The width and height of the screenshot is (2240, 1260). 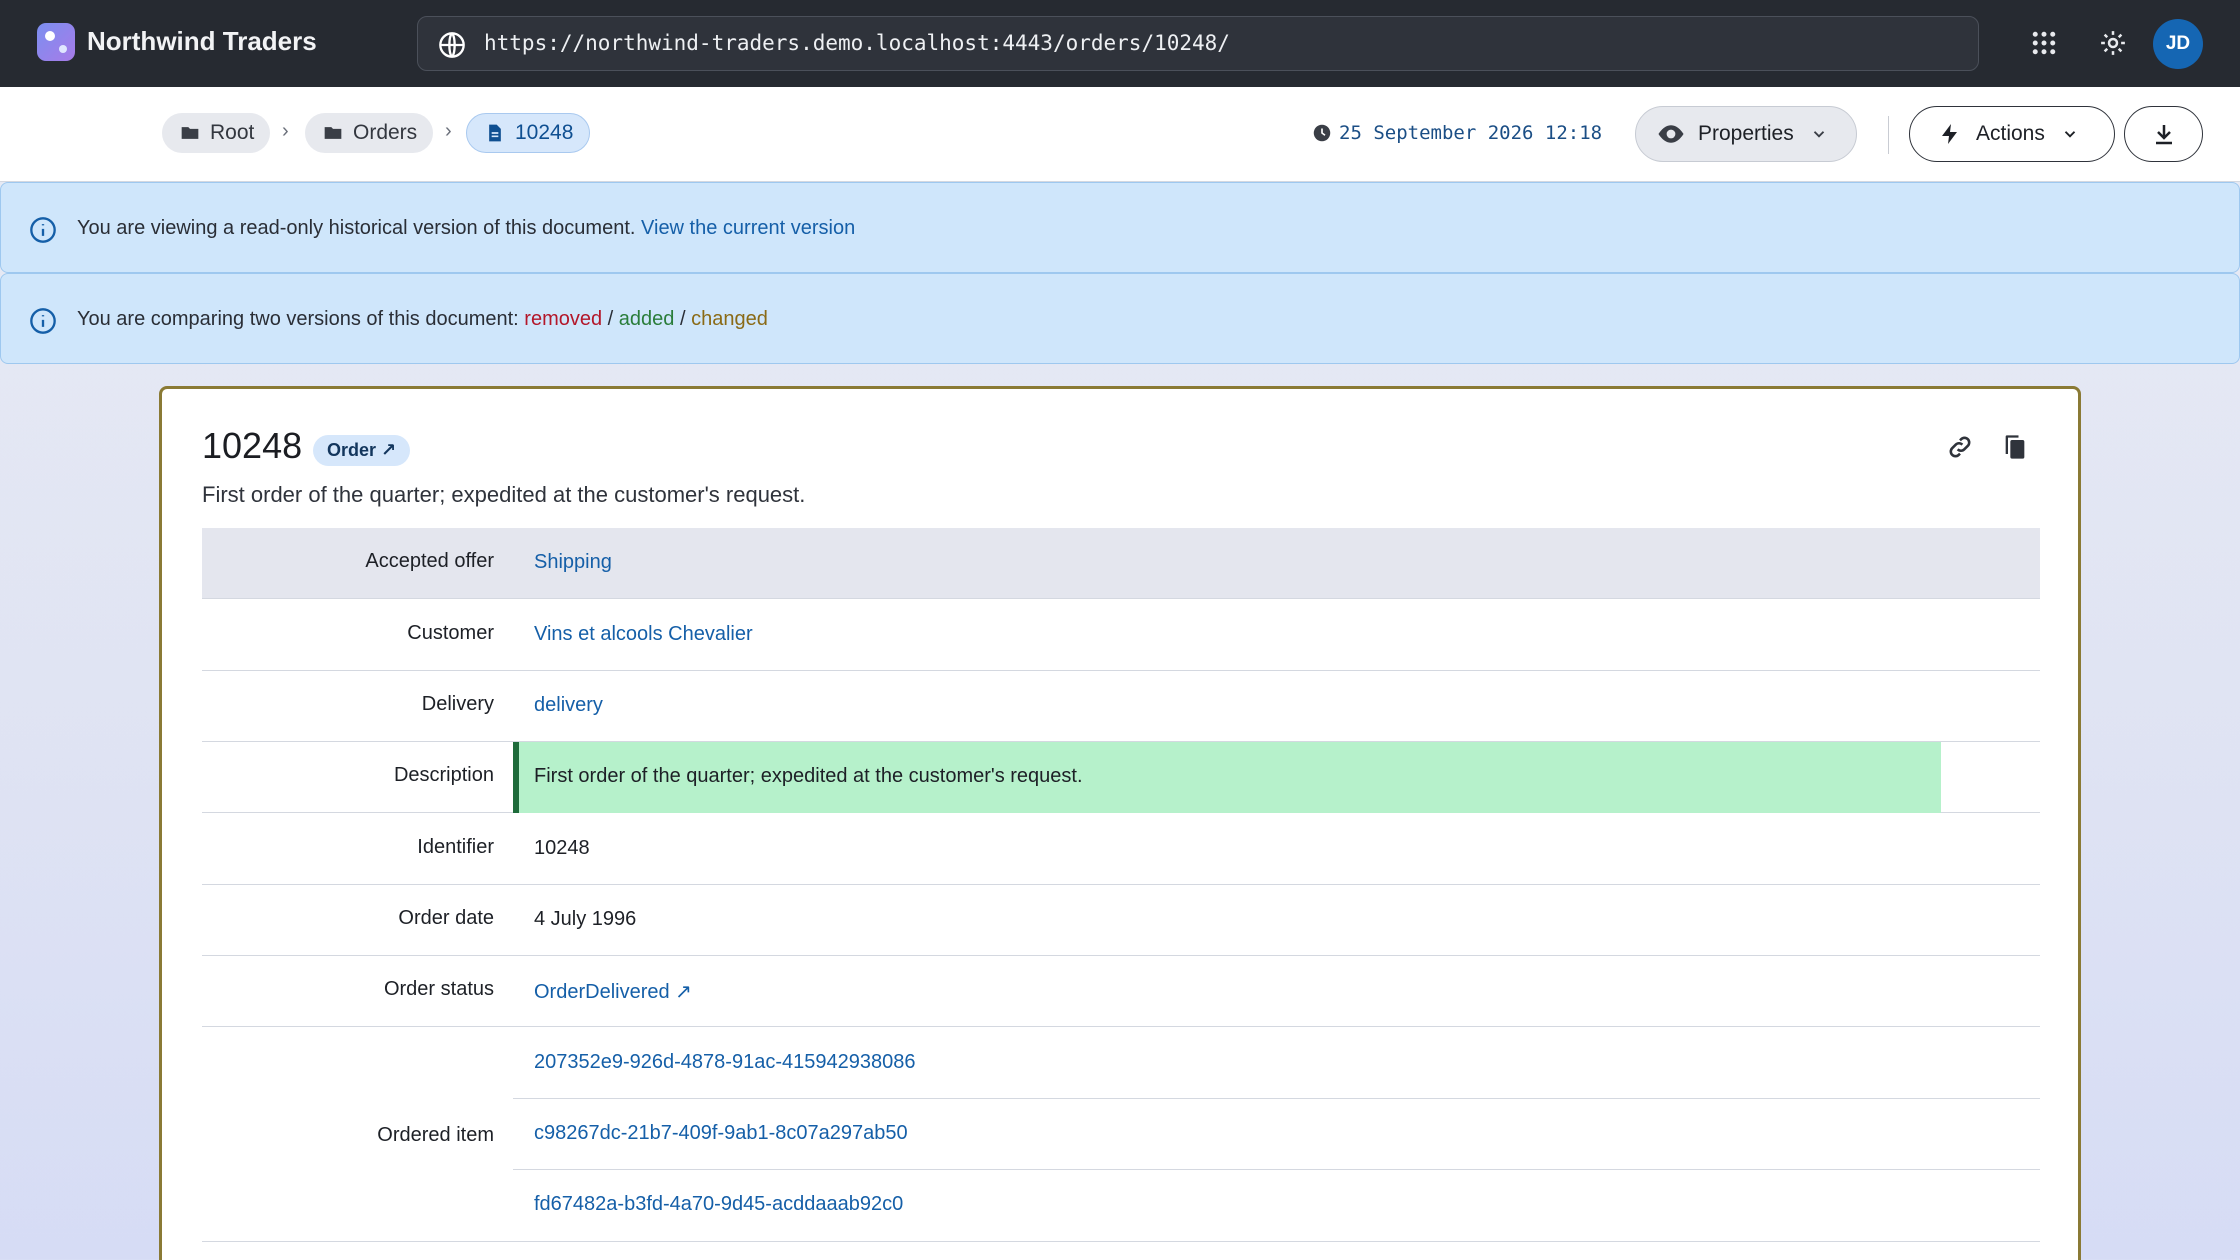 I want to click on user-avatar: JD, so click(x=2178, y=44).